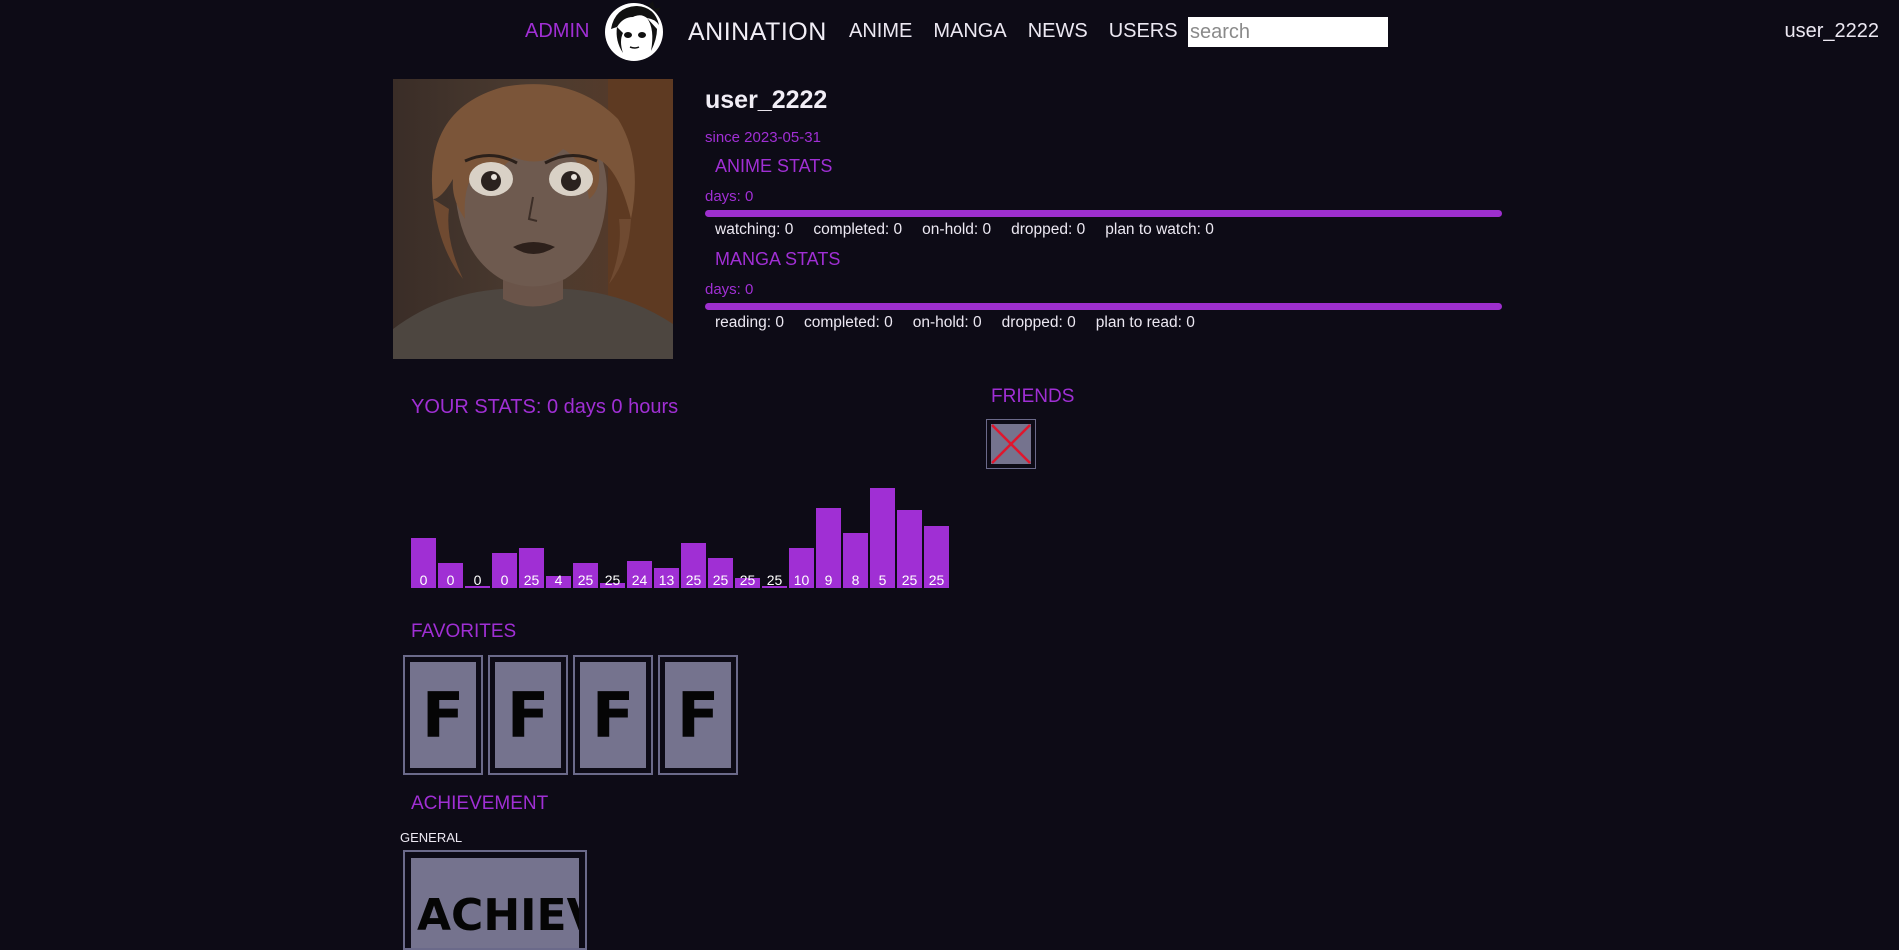 Image resolution: width=1899 pixels, height=950 pixels. I want to click on manga-stats-title: MANGA STATS, so click(778, 259).